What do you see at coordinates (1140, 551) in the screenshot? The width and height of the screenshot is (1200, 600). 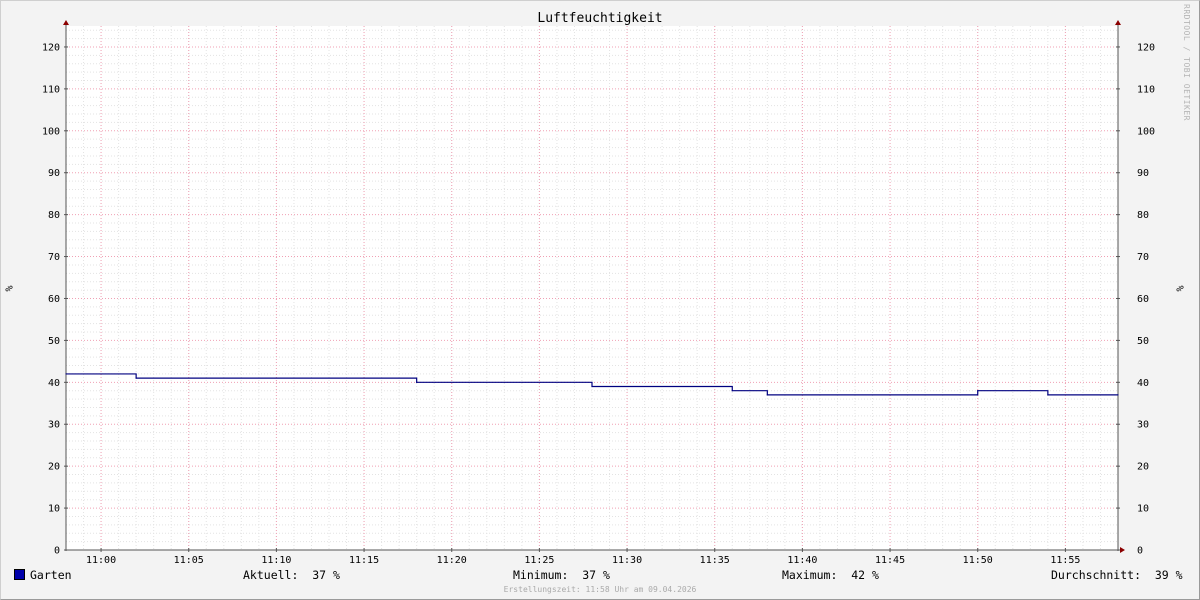 I see `y-tick-label-right: 0` at bounding box center [1140, 551].